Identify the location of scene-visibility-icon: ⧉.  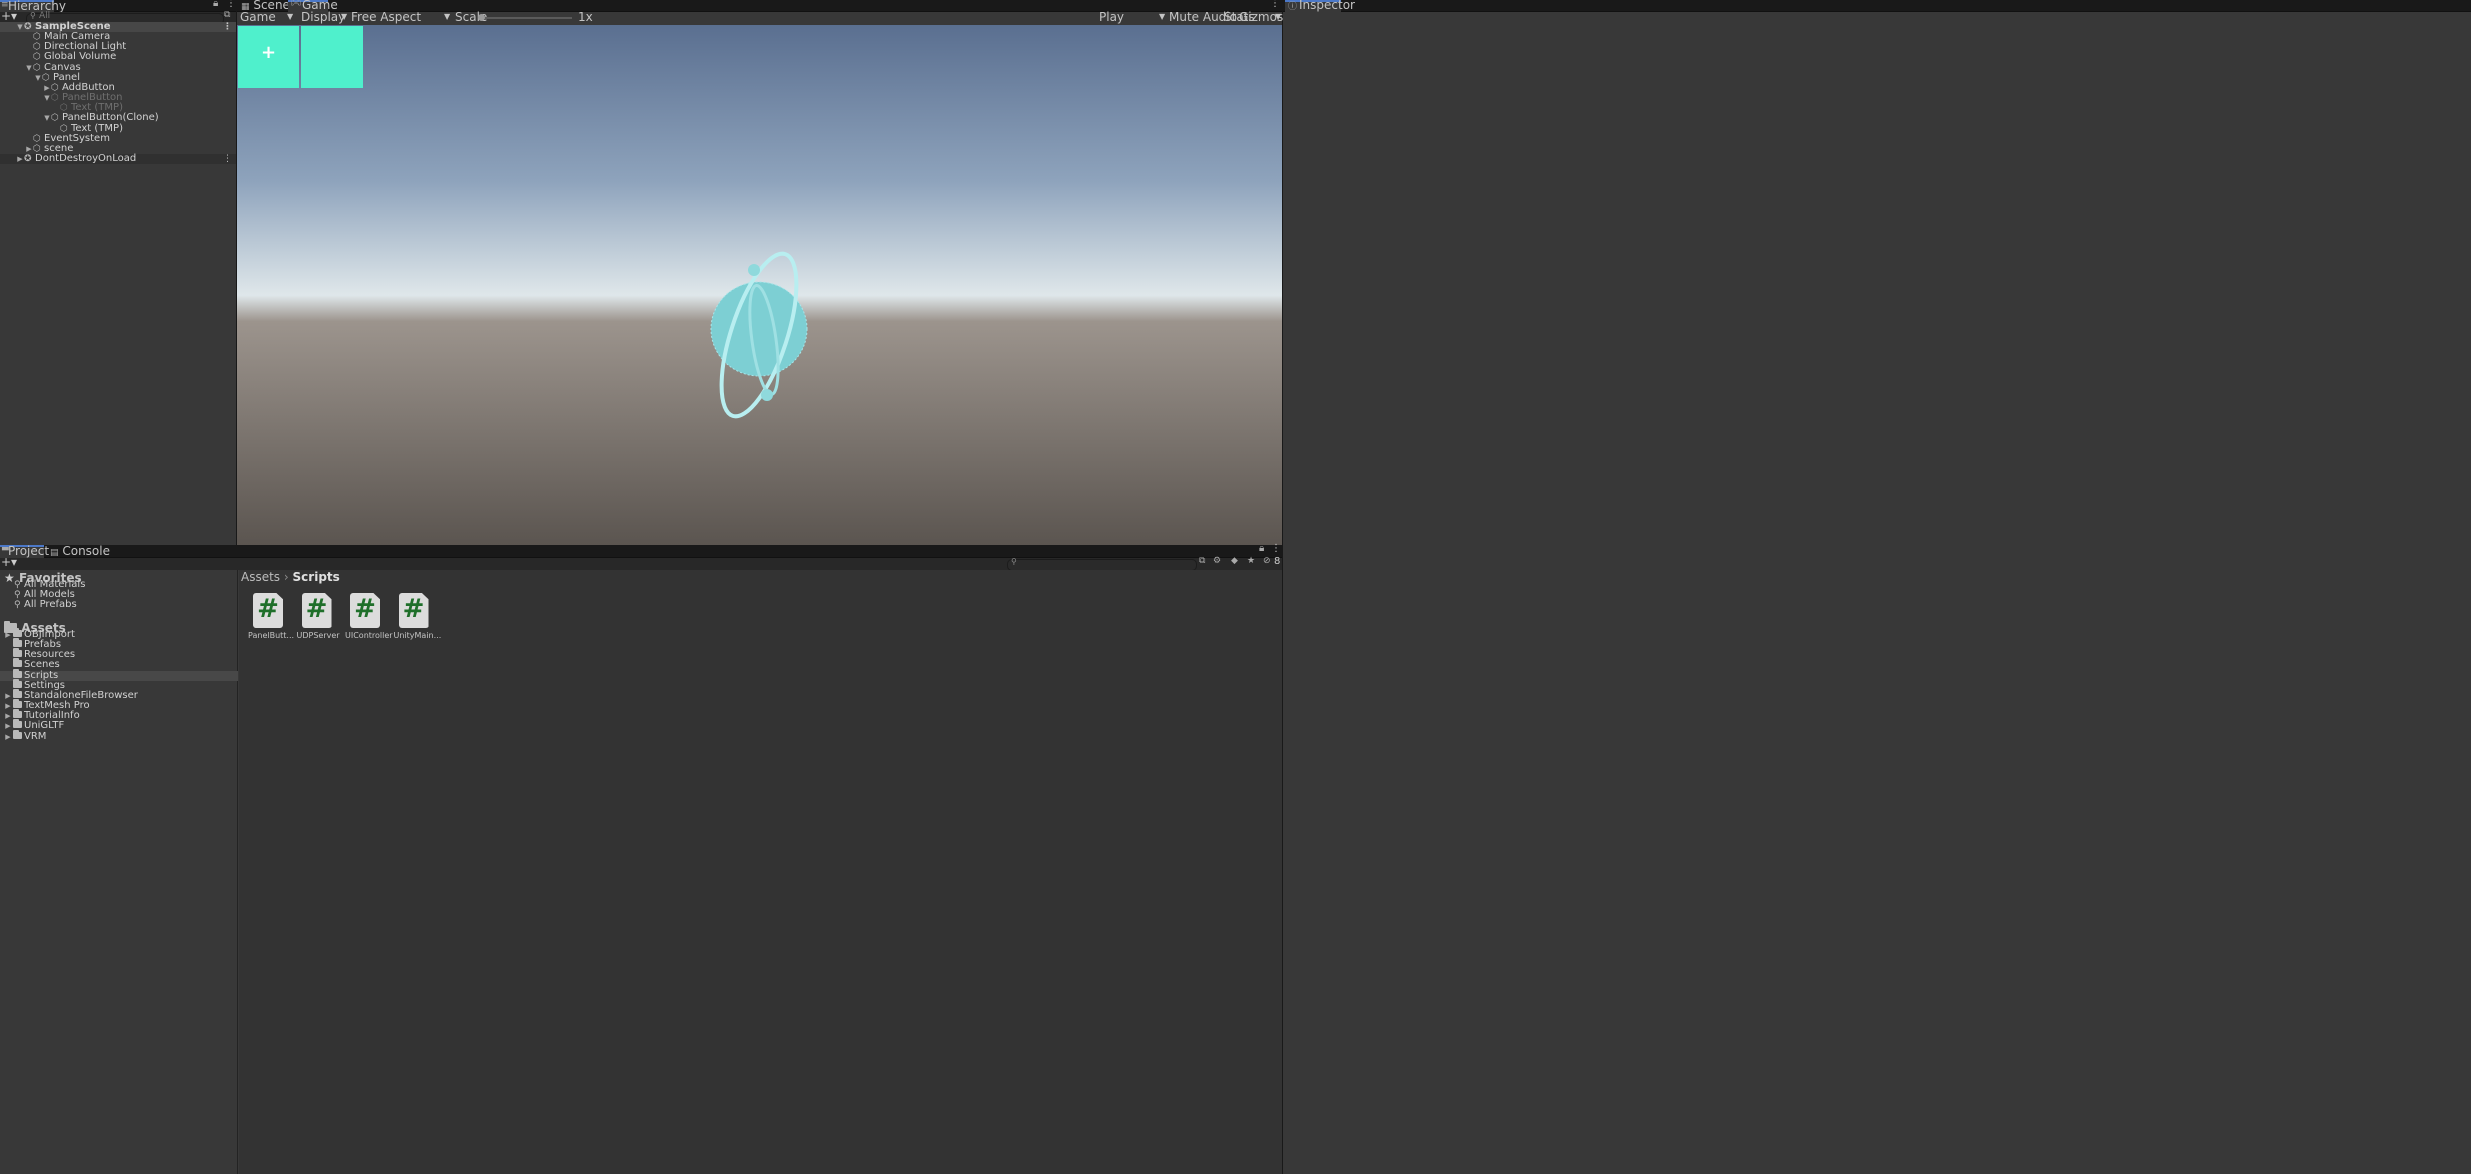
(227, 15).